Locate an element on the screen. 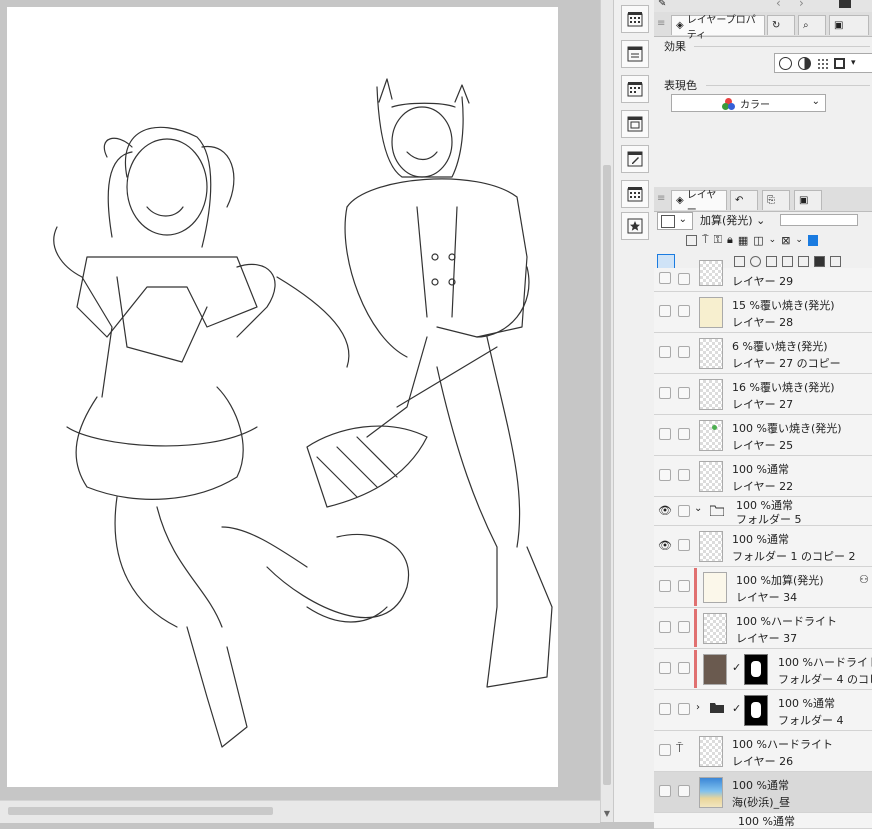 The image size is (872, 829). reference-layer-icon: ⍑ is located at coordinates (679, 748).